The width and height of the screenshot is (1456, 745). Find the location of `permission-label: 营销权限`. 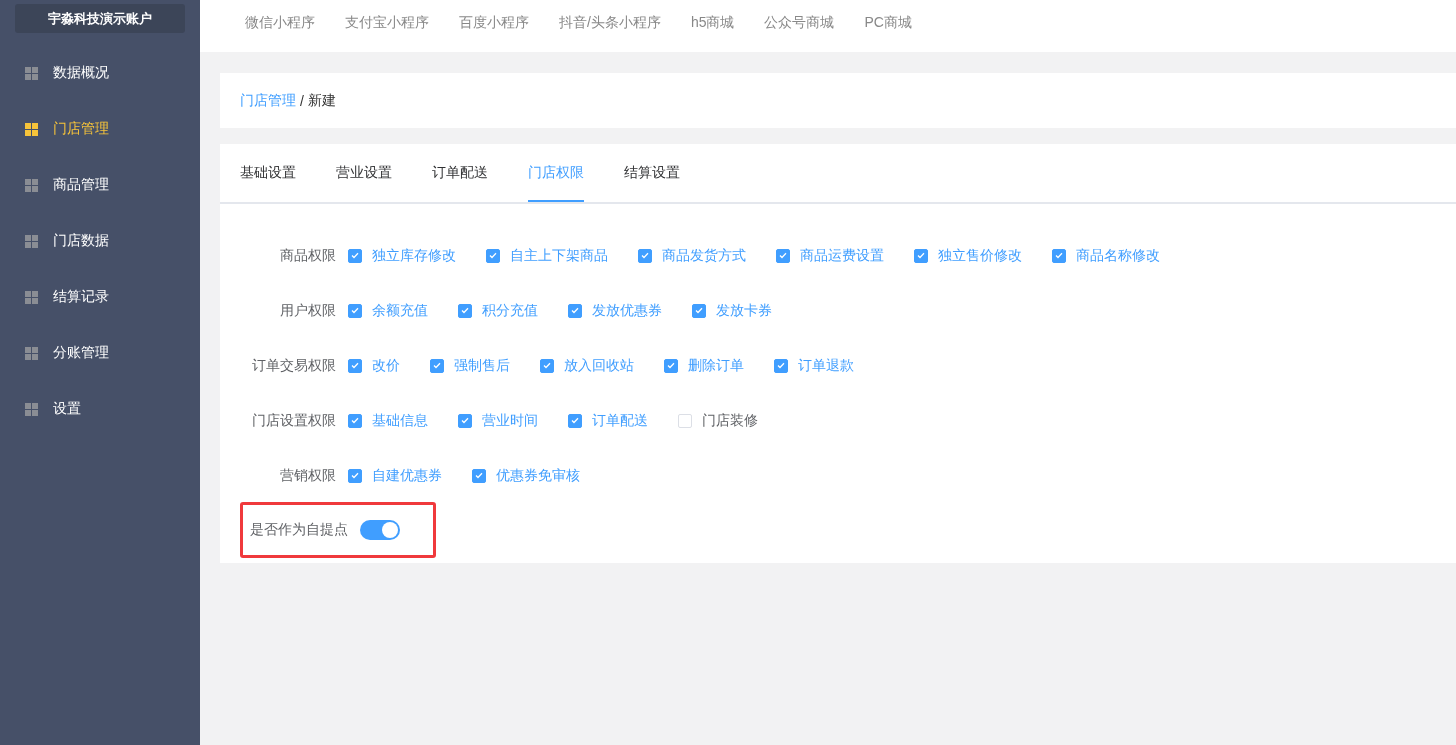

permission-label: 营销权限 is located at coordinates (308, 475).